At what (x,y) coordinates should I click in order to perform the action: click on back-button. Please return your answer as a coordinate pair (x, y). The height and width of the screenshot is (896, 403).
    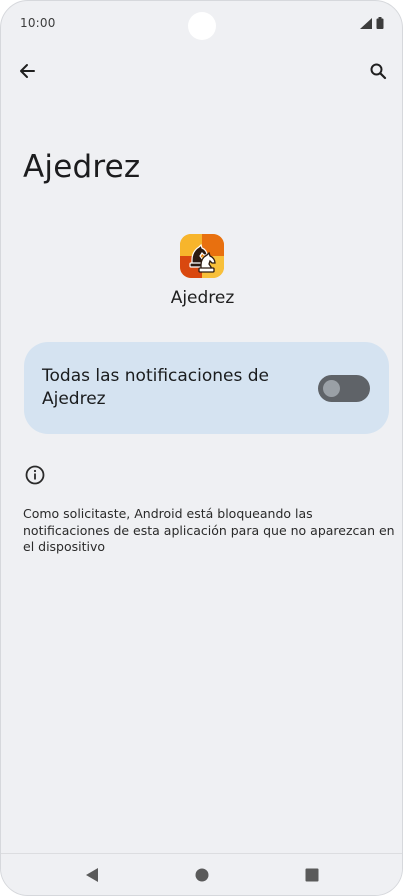
    Looking at the image, I should click on (27, 71).